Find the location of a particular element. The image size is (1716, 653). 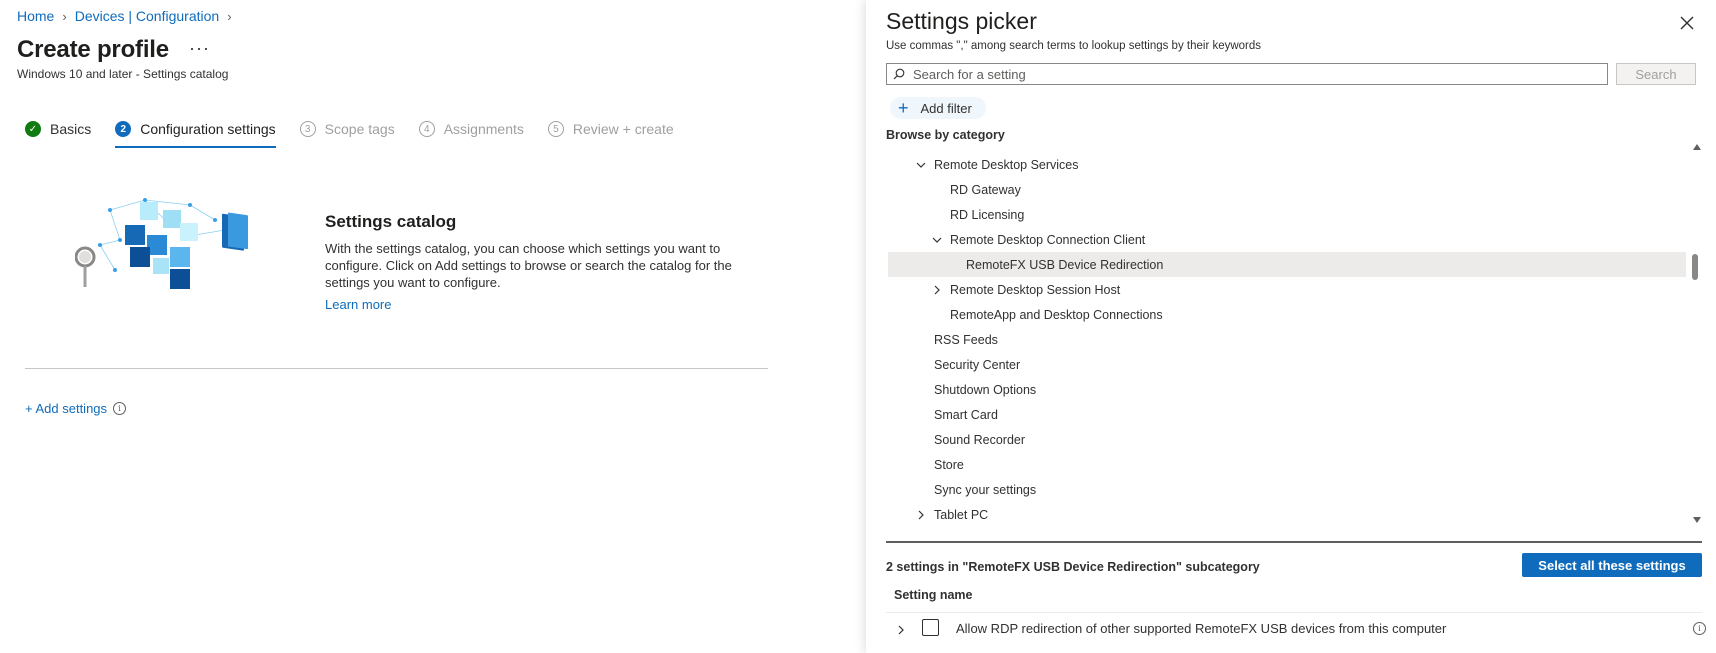

search-input is located at coordinates (1253, 74).